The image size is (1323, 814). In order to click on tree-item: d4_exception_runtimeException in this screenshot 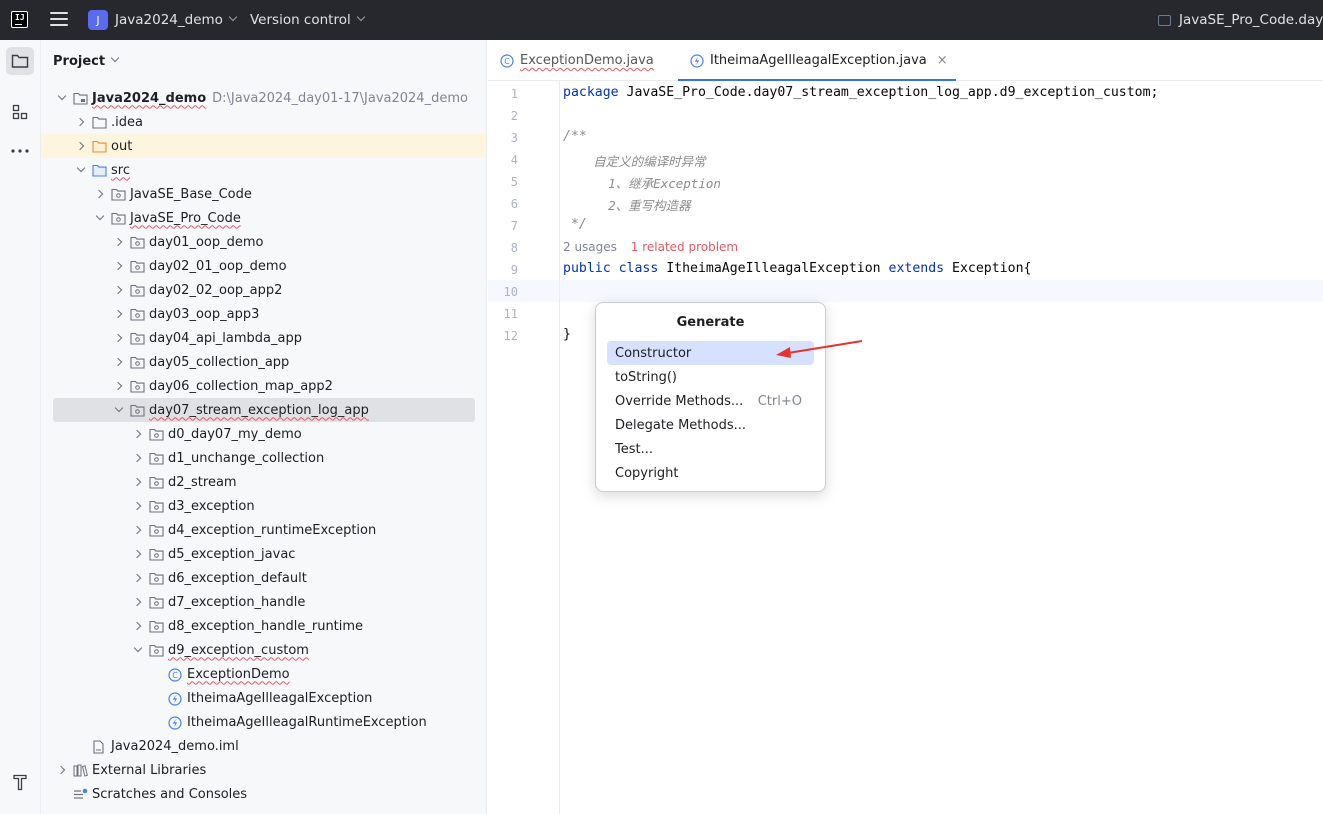, I will do `click(263, 530)`.